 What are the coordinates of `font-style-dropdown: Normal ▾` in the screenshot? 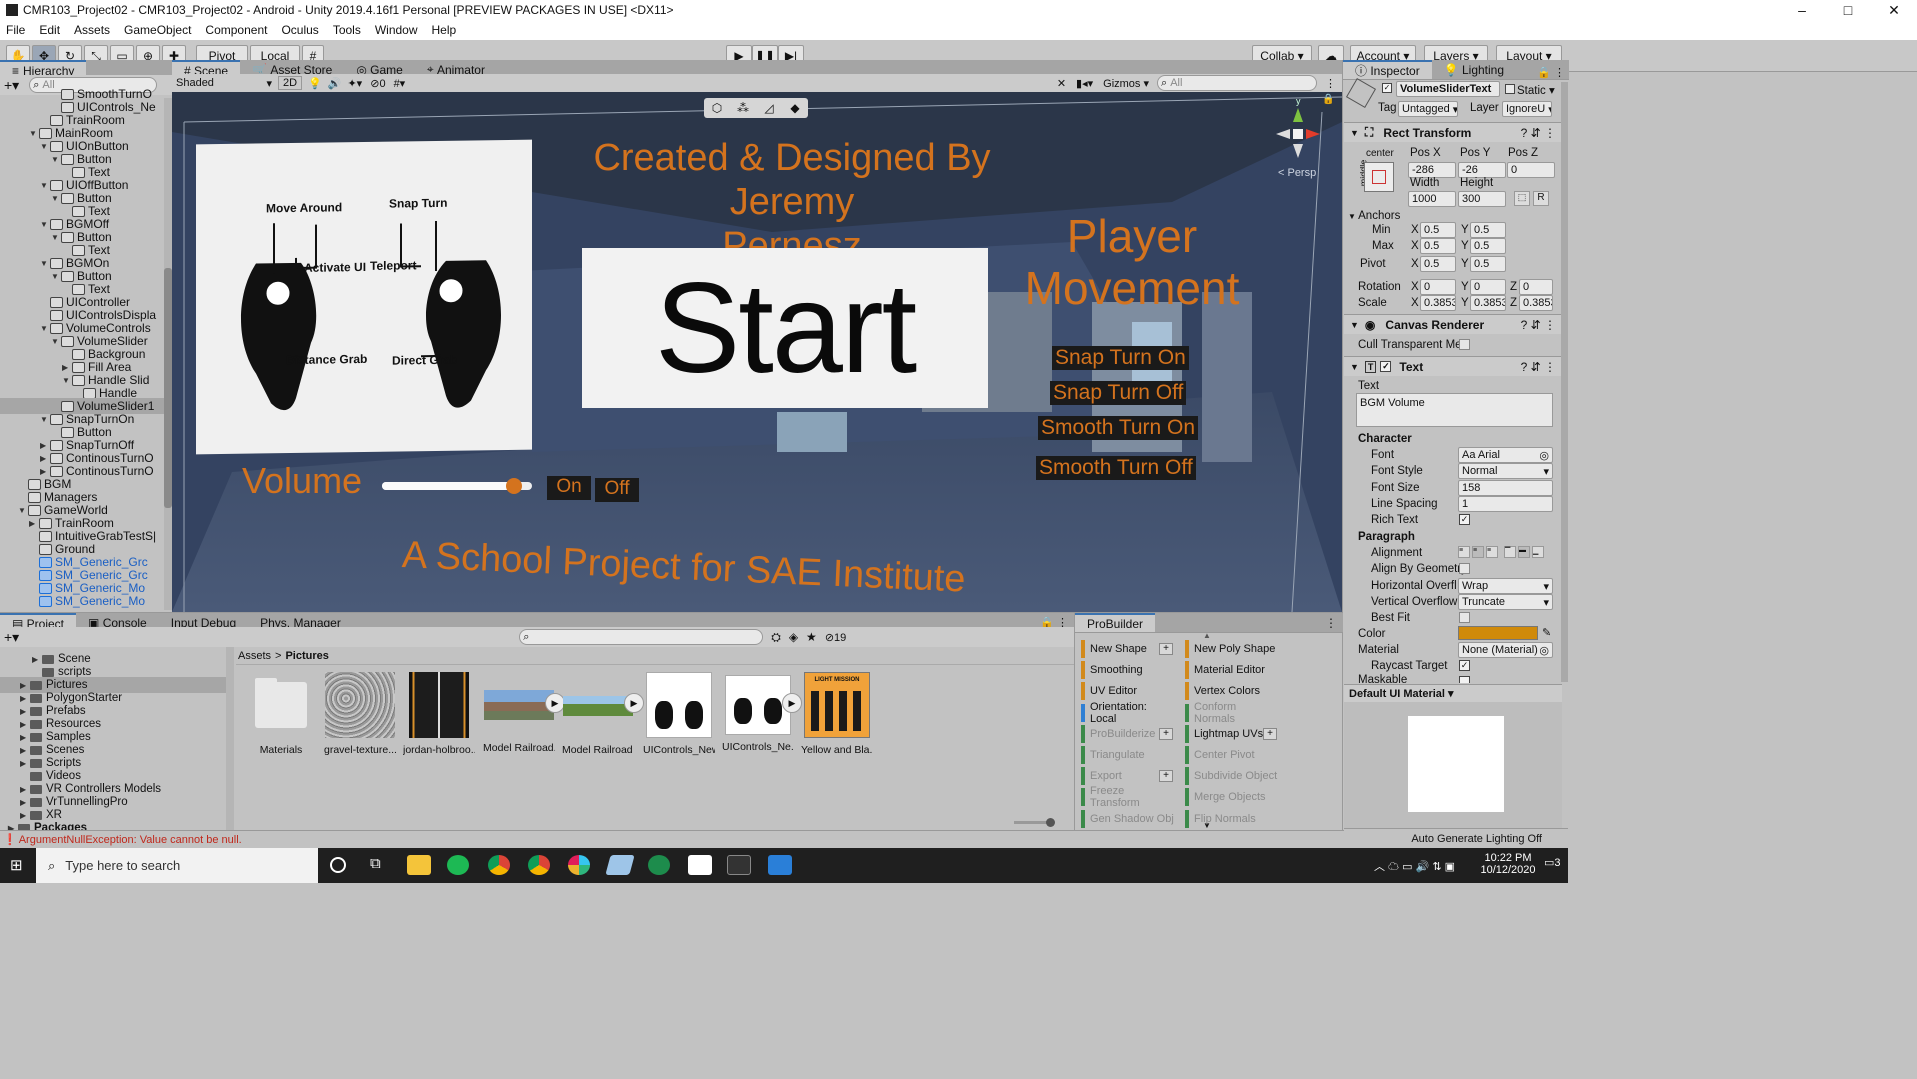 It's located at (1505, 471).